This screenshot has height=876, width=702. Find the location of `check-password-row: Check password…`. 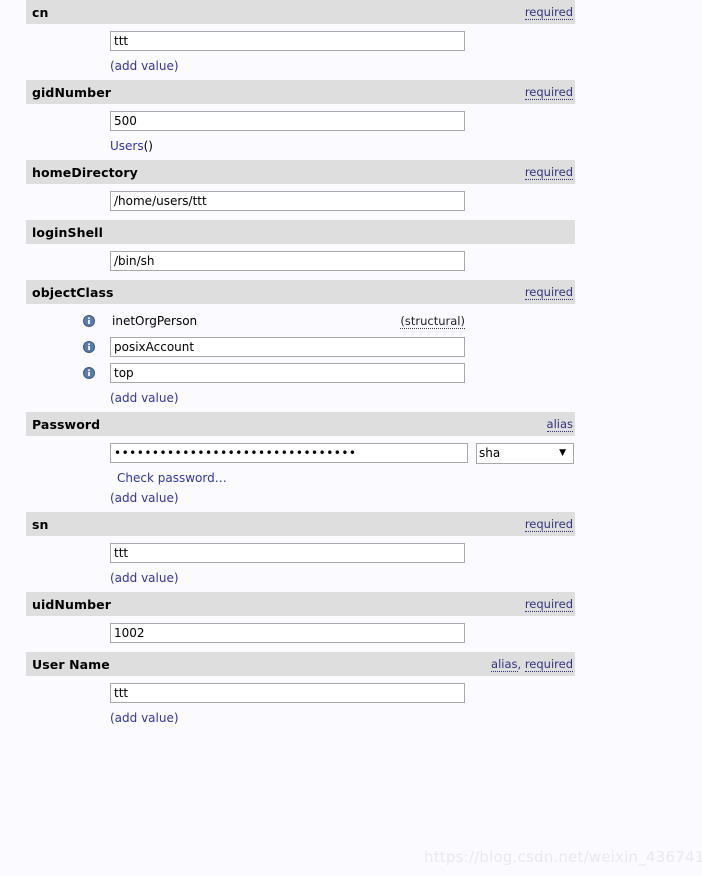

check-password-row: Check password… is located at coordinates (351, 478).